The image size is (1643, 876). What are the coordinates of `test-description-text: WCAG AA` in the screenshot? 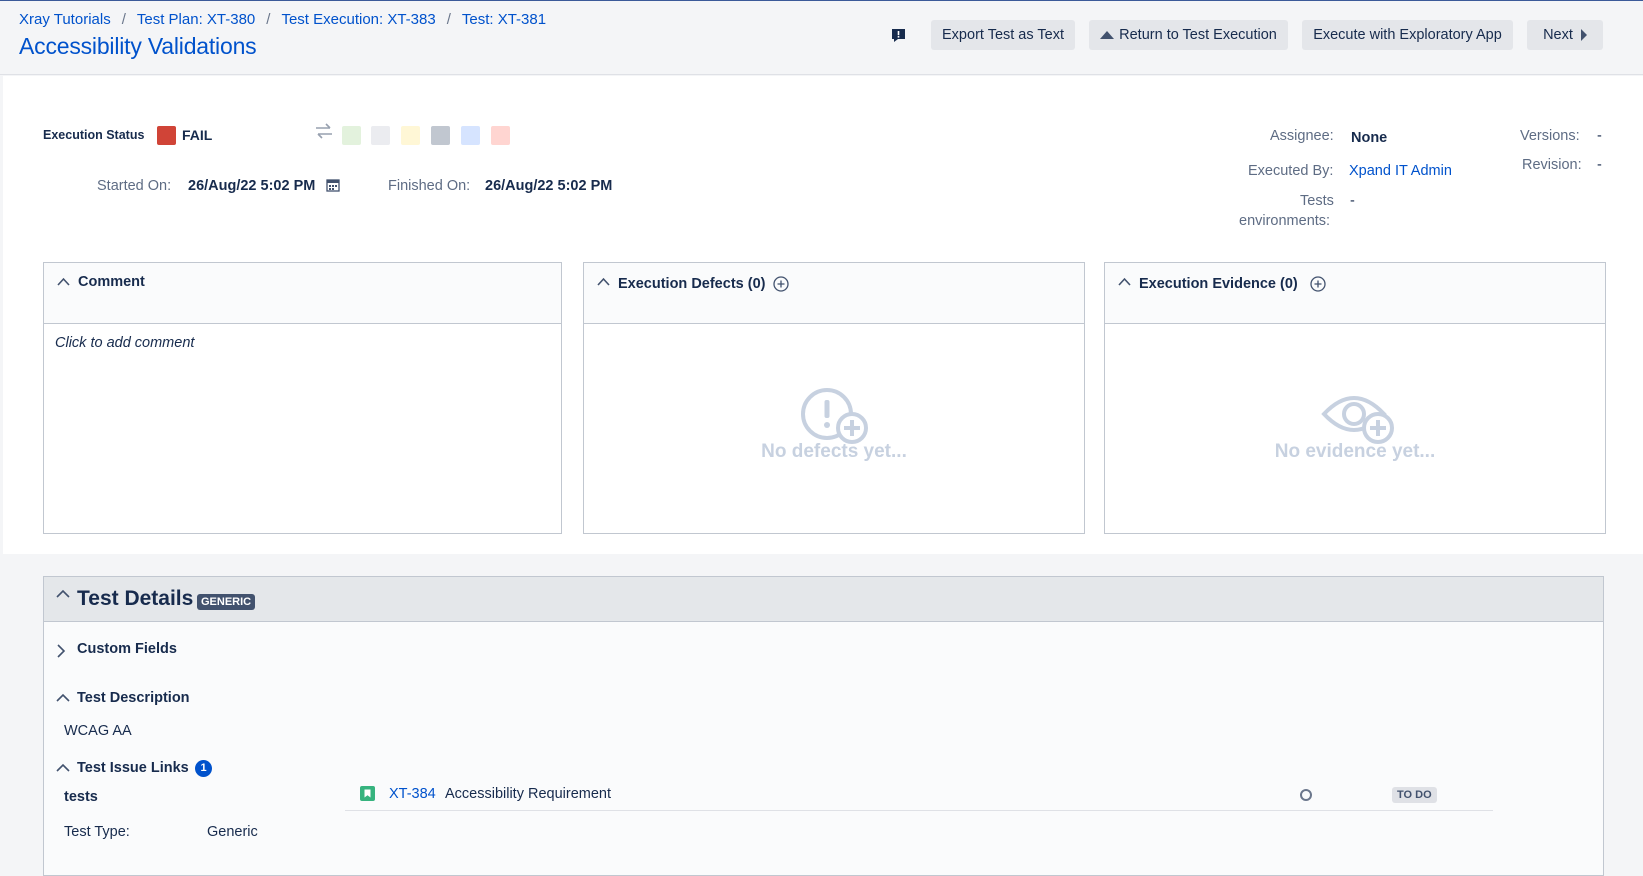 It's located at (98, 731).